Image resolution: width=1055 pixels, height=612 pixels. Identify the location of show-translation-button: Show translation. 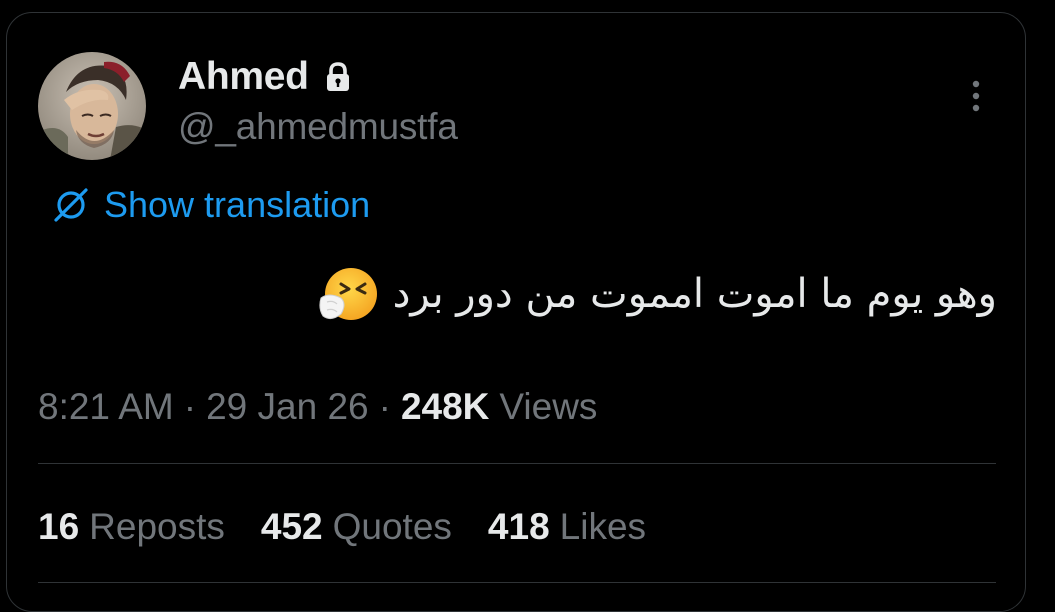
(210, 205).